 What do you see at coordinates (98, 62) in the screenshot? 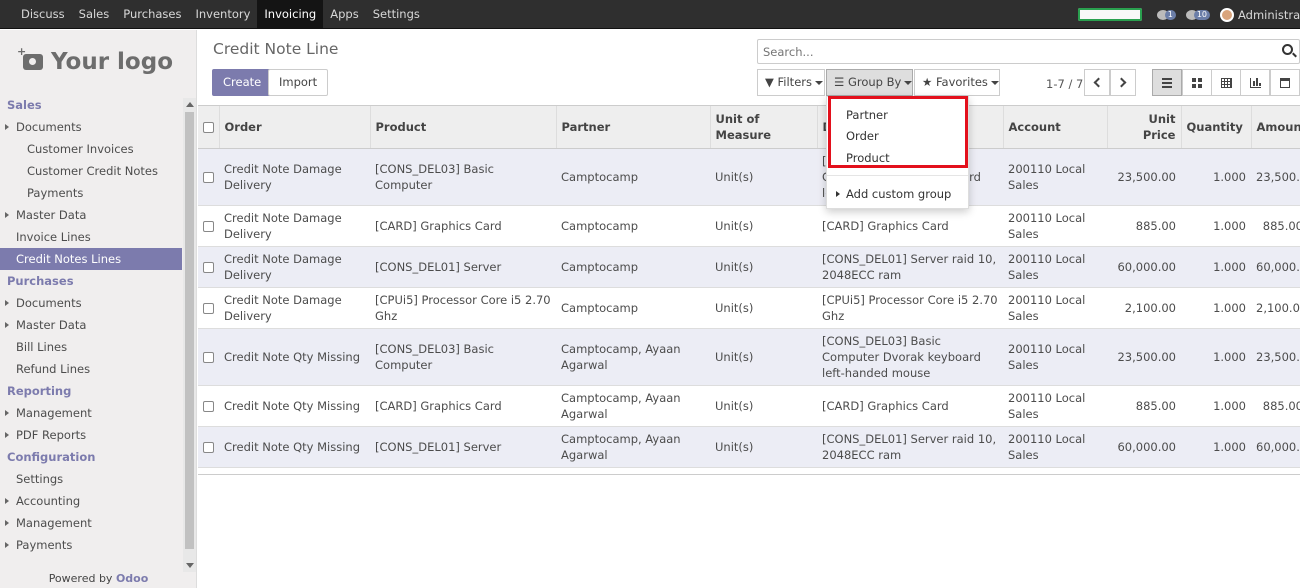
I see `company-logo: Your logo` at bounding box center [98, 62].